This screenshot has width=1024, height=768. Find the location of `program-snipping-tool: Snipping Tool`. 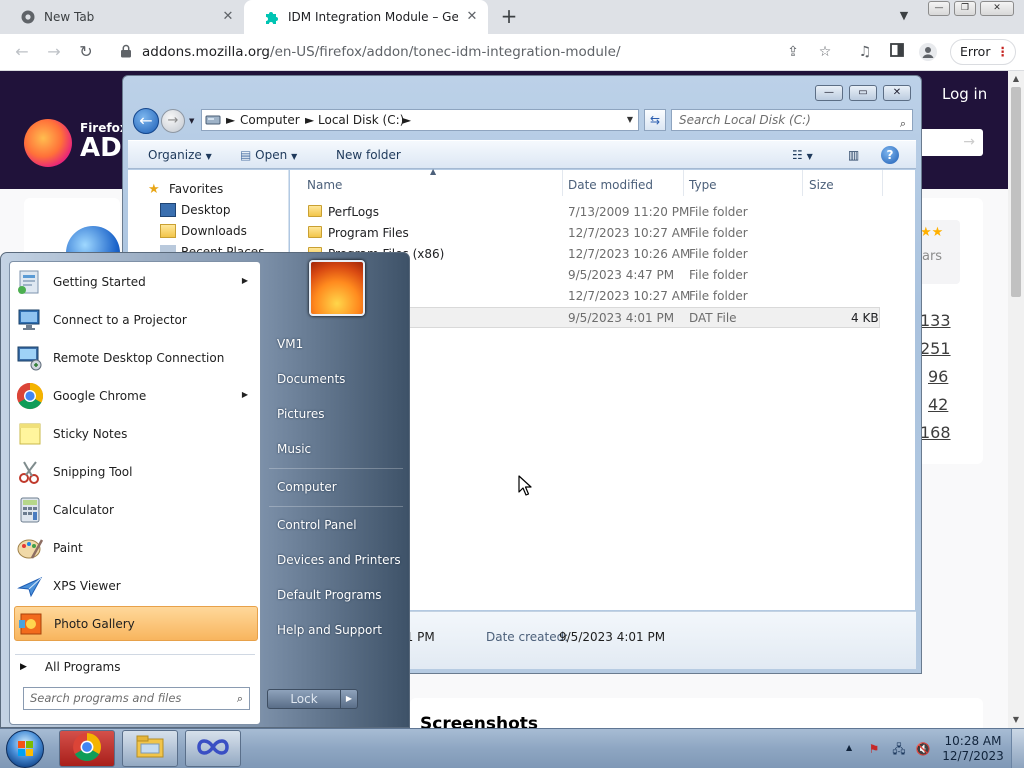

program-snipping-tool: Snipping Tool is located at coordinates (136, 471).